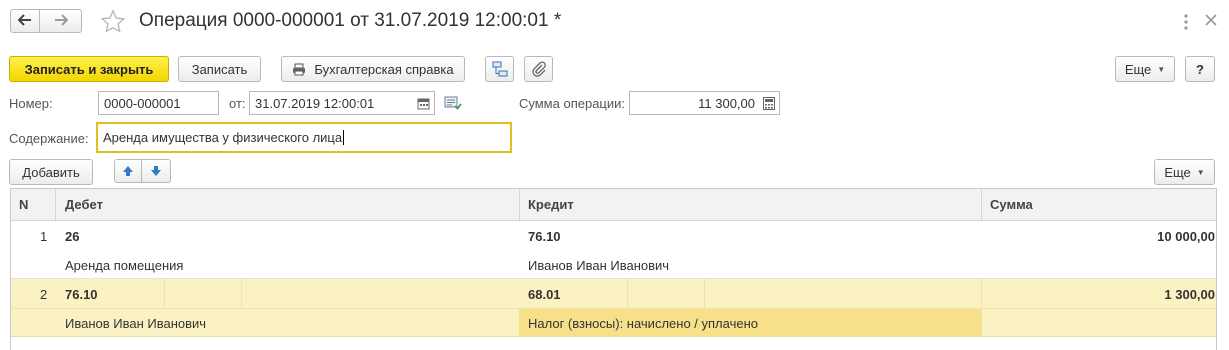 The height and width of the screenshot is (350, 1229). Describe the element at coordinates (1011, 204) in the screenshot. I see `column-header-sum-label: Сумма` at that location.